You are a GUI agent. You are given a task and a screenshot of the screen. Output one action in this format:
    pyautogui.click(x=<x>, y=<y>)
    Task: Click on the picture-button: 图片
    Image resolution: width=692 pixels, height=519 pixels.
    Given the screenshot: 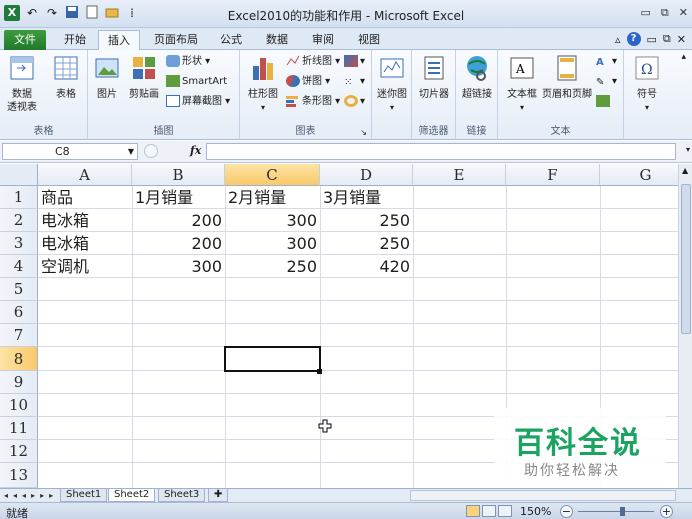 What is the action you would take?
    pyautogui.click(x=107, y=77)
    